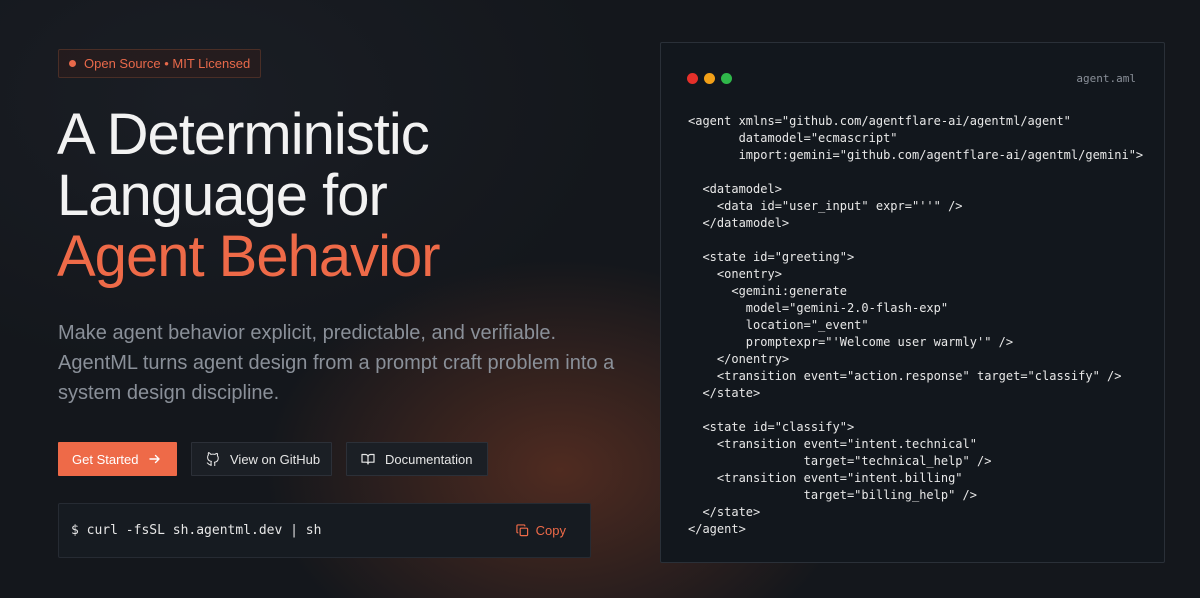 This screenshot has height=598, width=1200. I want to click on code-line: <data id="user_input" expr="''" />, so click(825, 206).